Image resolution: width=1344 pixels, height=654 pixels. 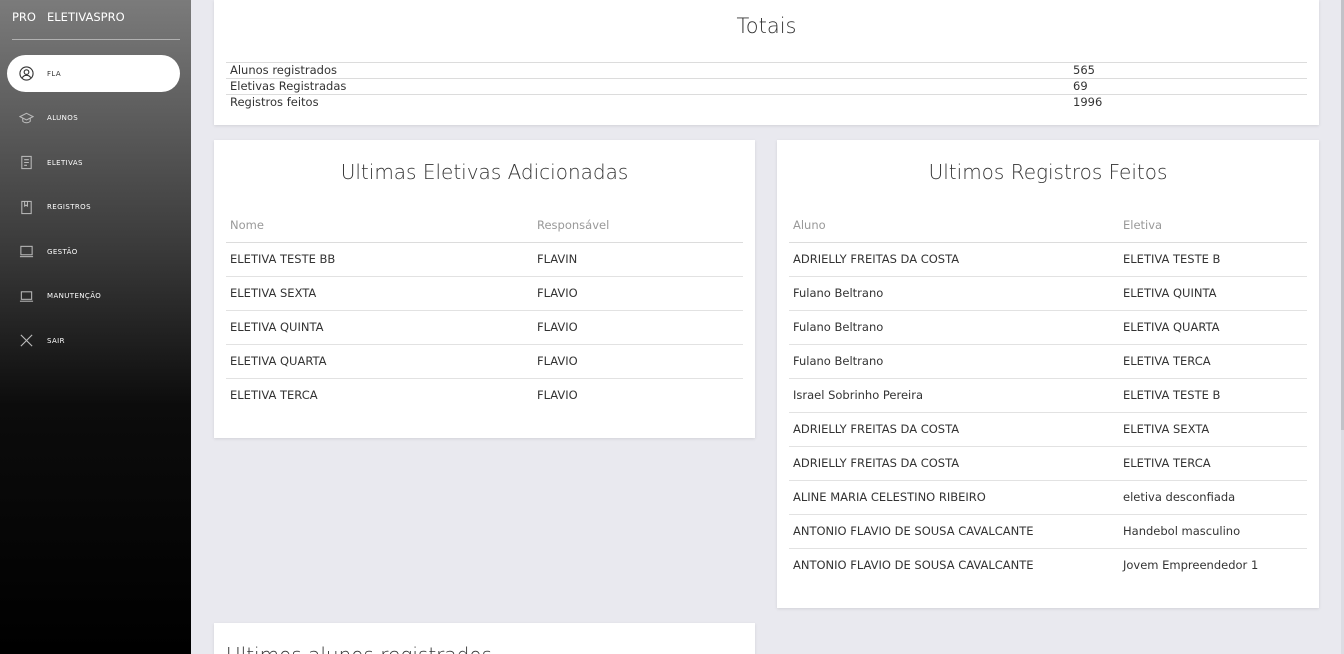 I want to click on totais-label: Alunos registrados, so click(x=647, y=70).